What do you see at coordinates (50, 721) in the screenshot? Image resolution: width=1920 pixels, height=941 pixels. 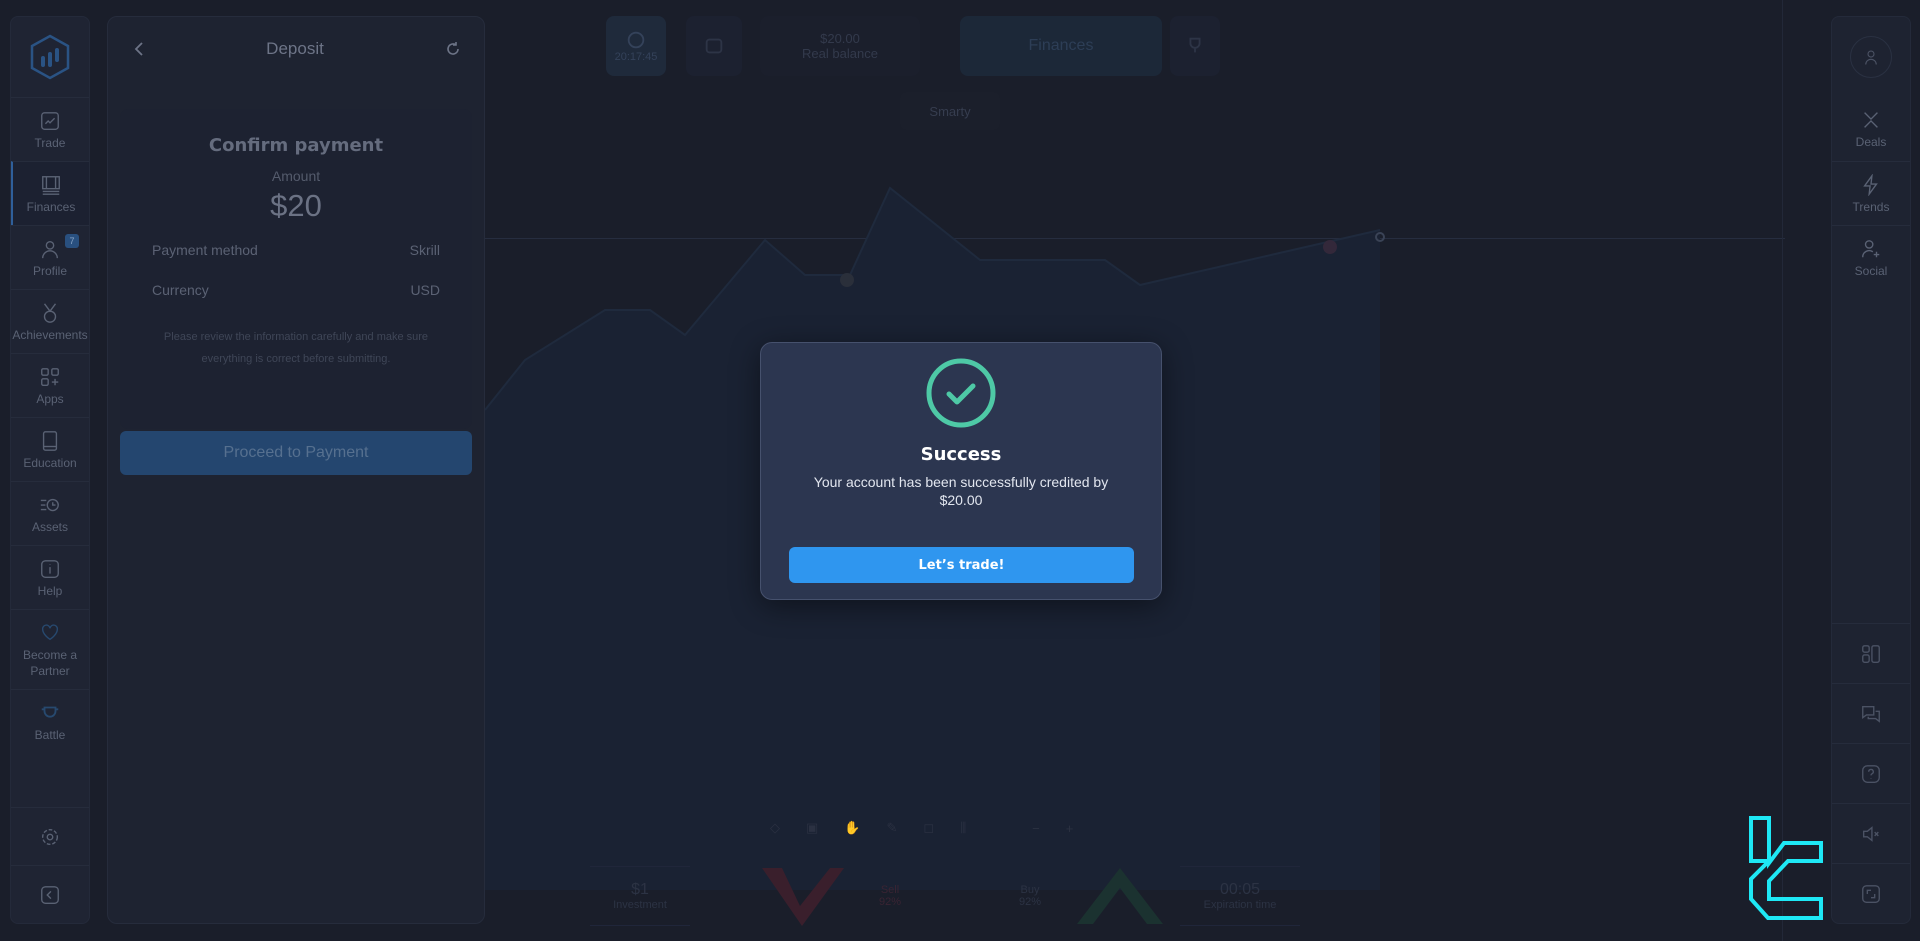 I see `sidebar-item-battle: Battle` at bounding box center [50, 721].